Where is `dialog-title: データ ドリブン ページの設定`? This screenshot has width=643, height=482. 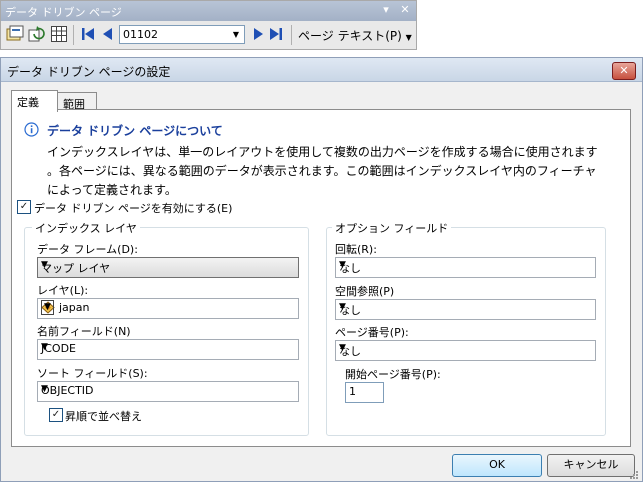
dialog-title: データ ドリブン ページの設定 is located at coordinates (89, 72).